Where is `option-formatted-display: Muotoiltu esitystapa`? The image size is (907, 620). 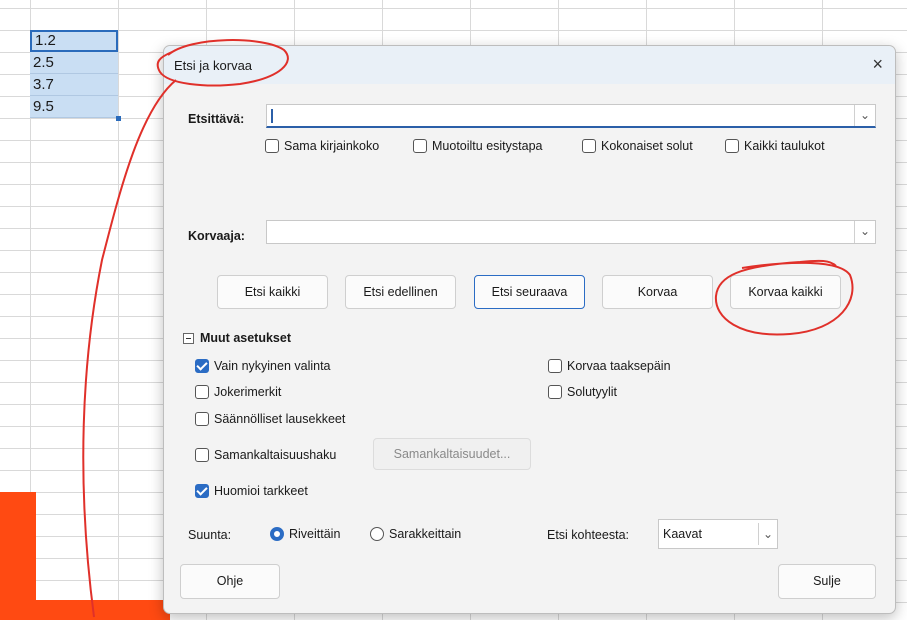
option-formatted-display: Muotoiltu esitystapa is located at coordinates (477, 146).